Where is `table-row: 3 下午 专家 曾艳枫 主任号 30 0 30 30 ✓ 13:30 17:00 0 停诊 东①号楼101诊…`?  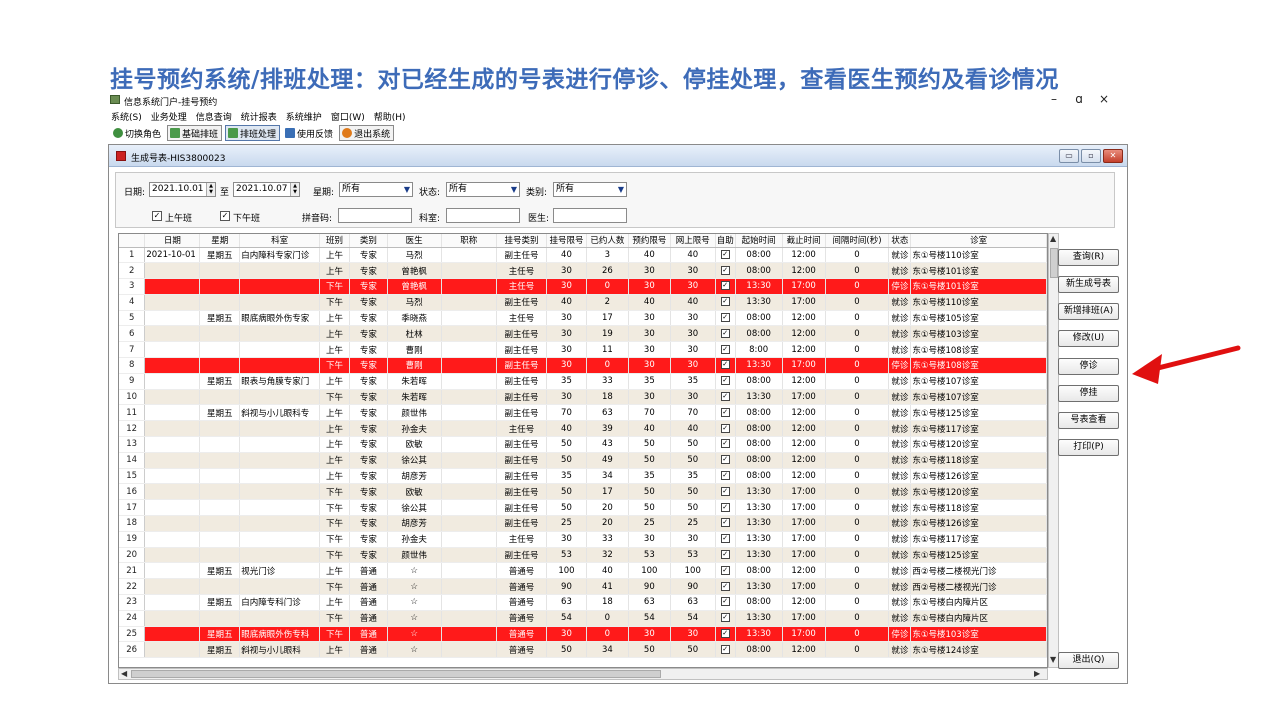
table-row: 3 下午 专家 曾艳枫 主任号 30 0 30 30 ✓ 13:30 17:00 0 停诊 东①号楼101诊… is located at coordinates (583, 286).